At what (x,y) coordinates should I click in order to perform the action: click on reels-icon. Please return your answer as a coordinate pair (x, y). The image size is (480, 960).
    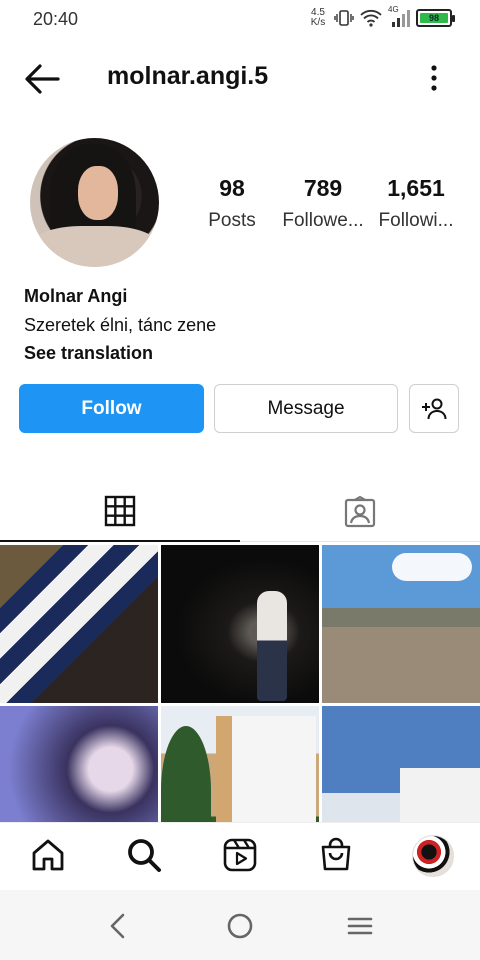
    Looking at the image, I should click on (240, 855).